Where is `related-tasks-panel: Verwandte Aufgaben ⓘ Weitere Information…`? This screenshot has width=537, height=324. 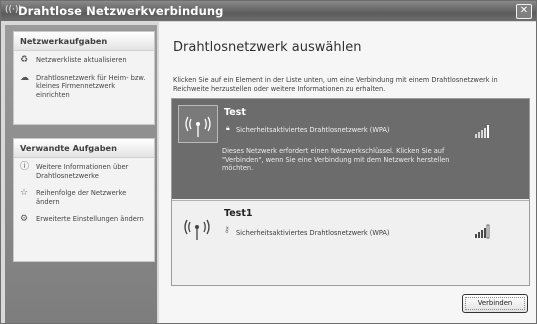
related-tasks-panel: Verwandte Aufgaben ⓘ Weitere Information… is located at coordinates (84, 200).